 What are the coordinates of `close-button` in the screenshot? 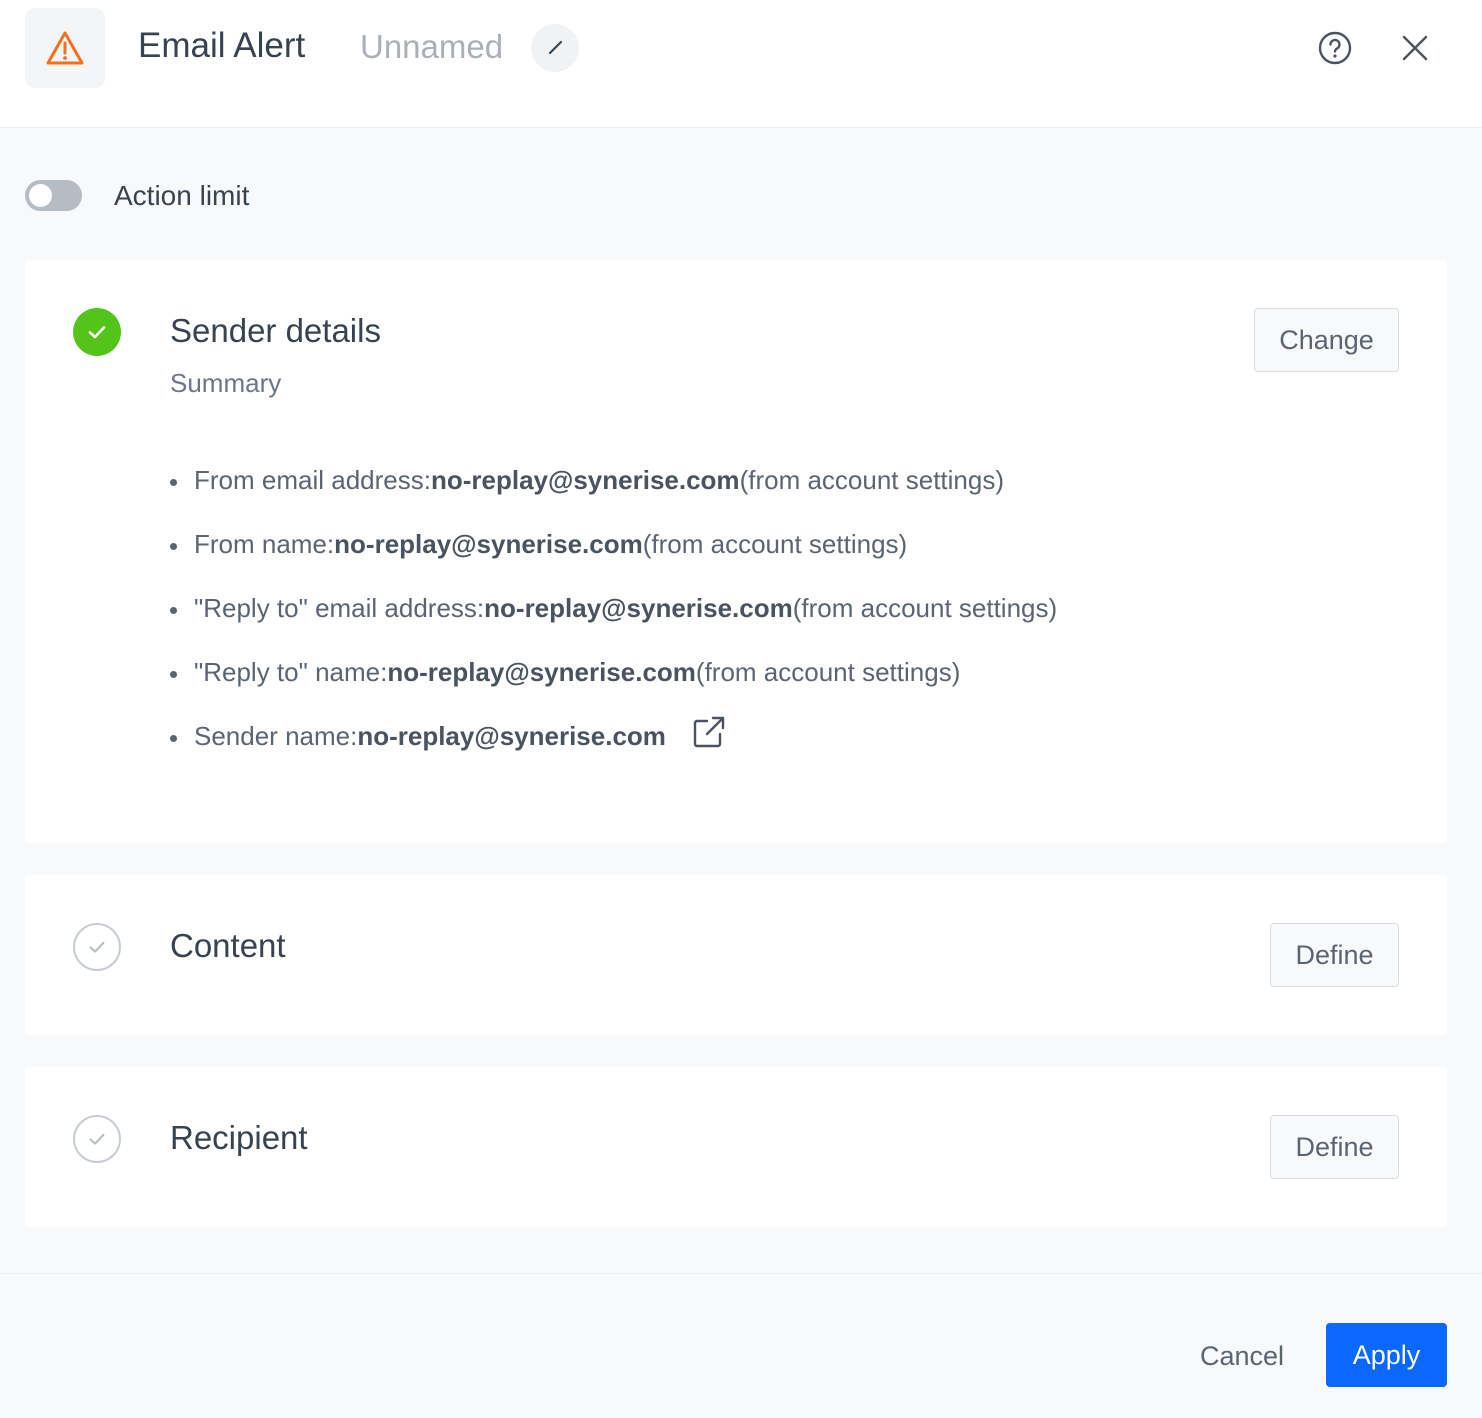 It's located at (1415, 48).